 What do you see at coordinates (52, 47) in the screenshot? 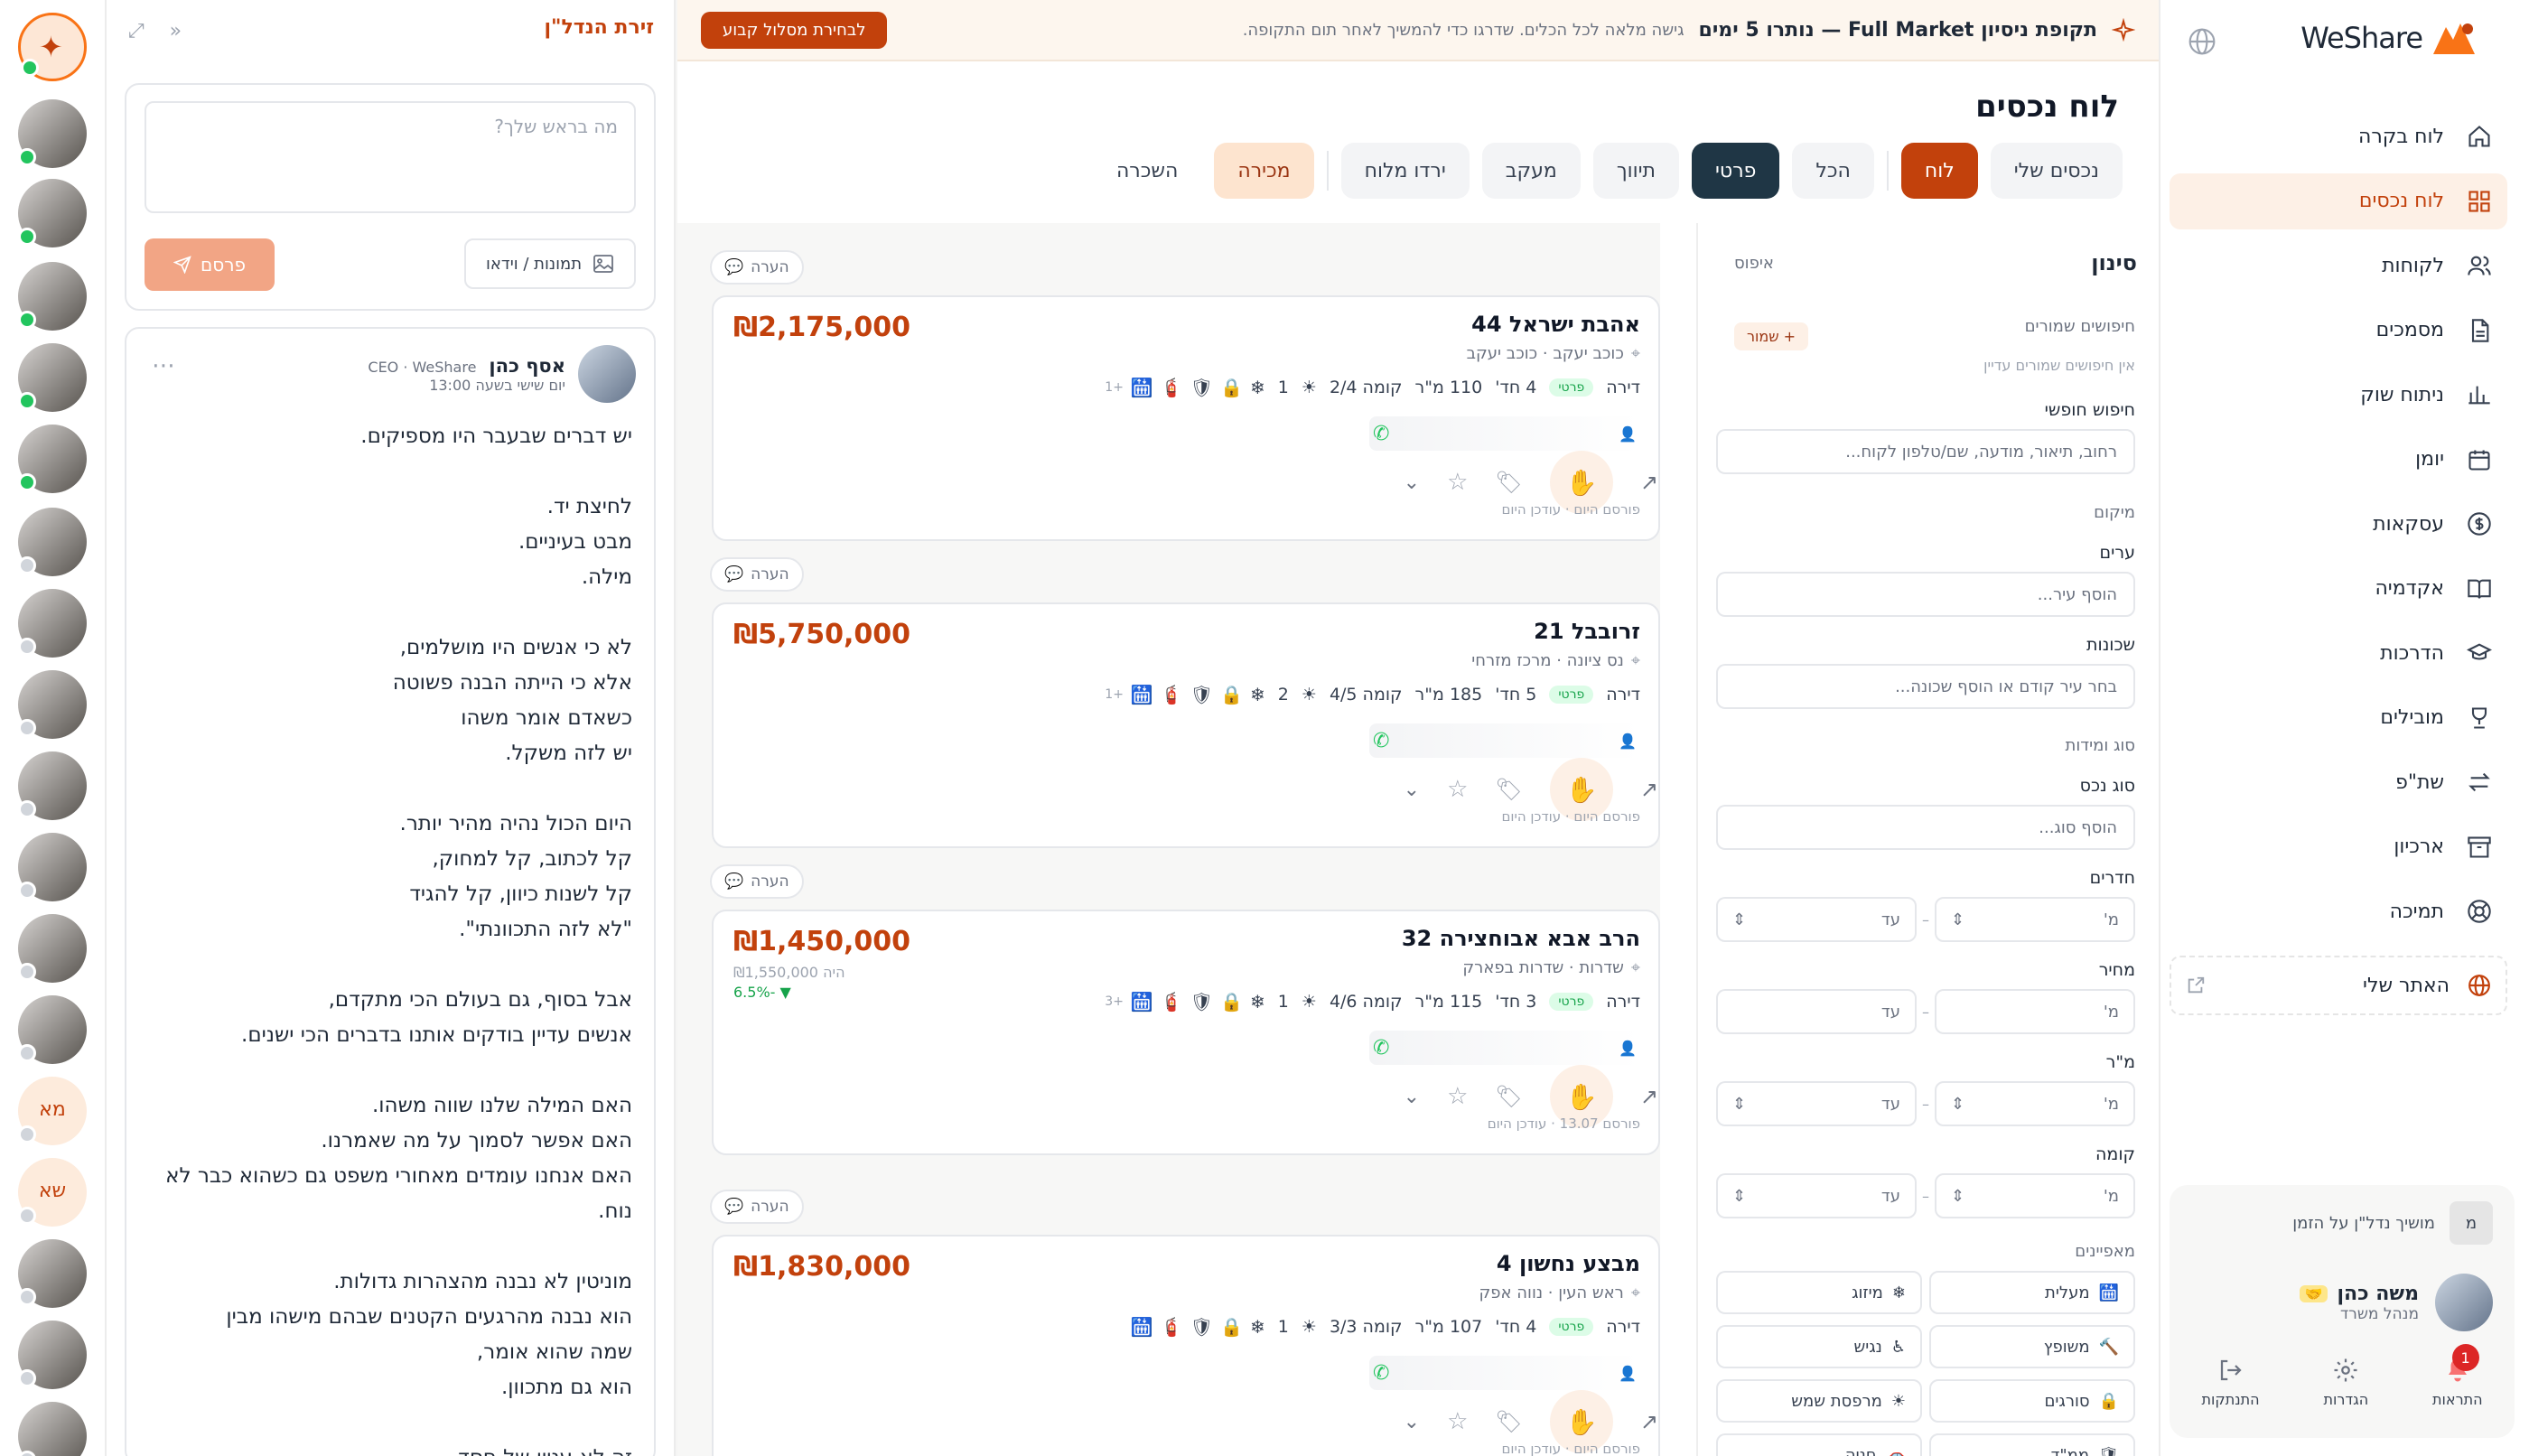
I see `ai-assistant-button: ✦` at bounding box center [52, 47].